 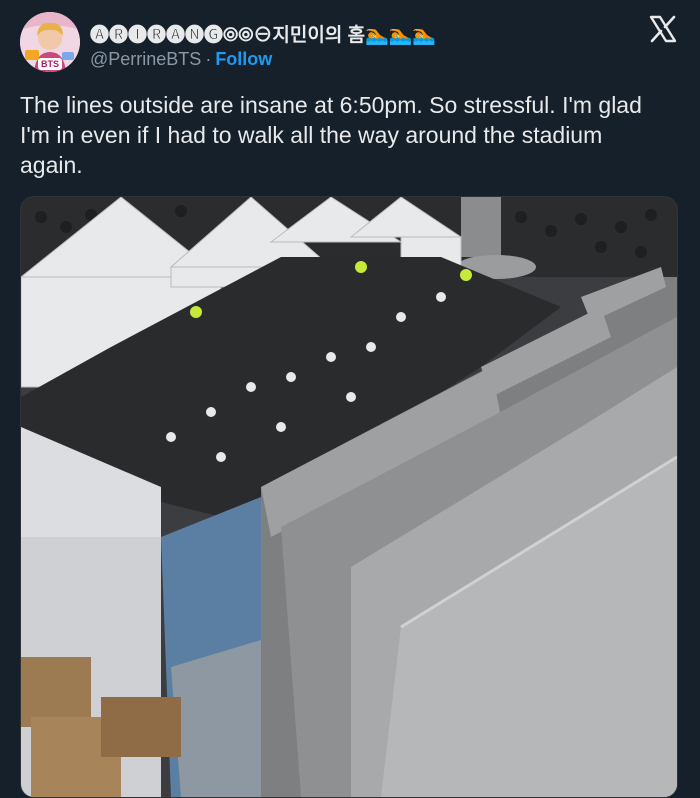 I want to click on handle-row: @PerrineBTS · Follow, so click(x=181, y=59).